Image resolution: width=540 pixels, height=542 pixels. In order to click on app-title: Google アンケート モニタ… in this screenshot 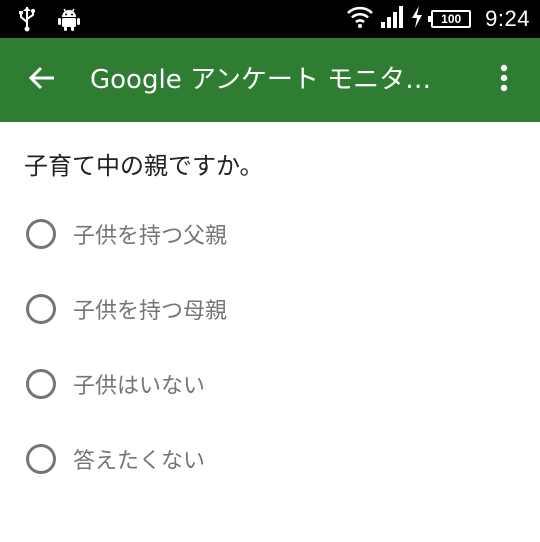, I will do `click(261, 80)`.